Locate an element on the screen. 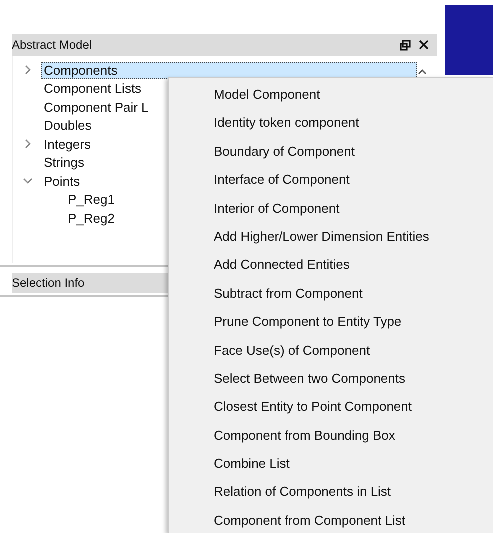 Image resolution: width=493 pixels, height=533 pixels. side-panel is located at coordinates (469, 40).